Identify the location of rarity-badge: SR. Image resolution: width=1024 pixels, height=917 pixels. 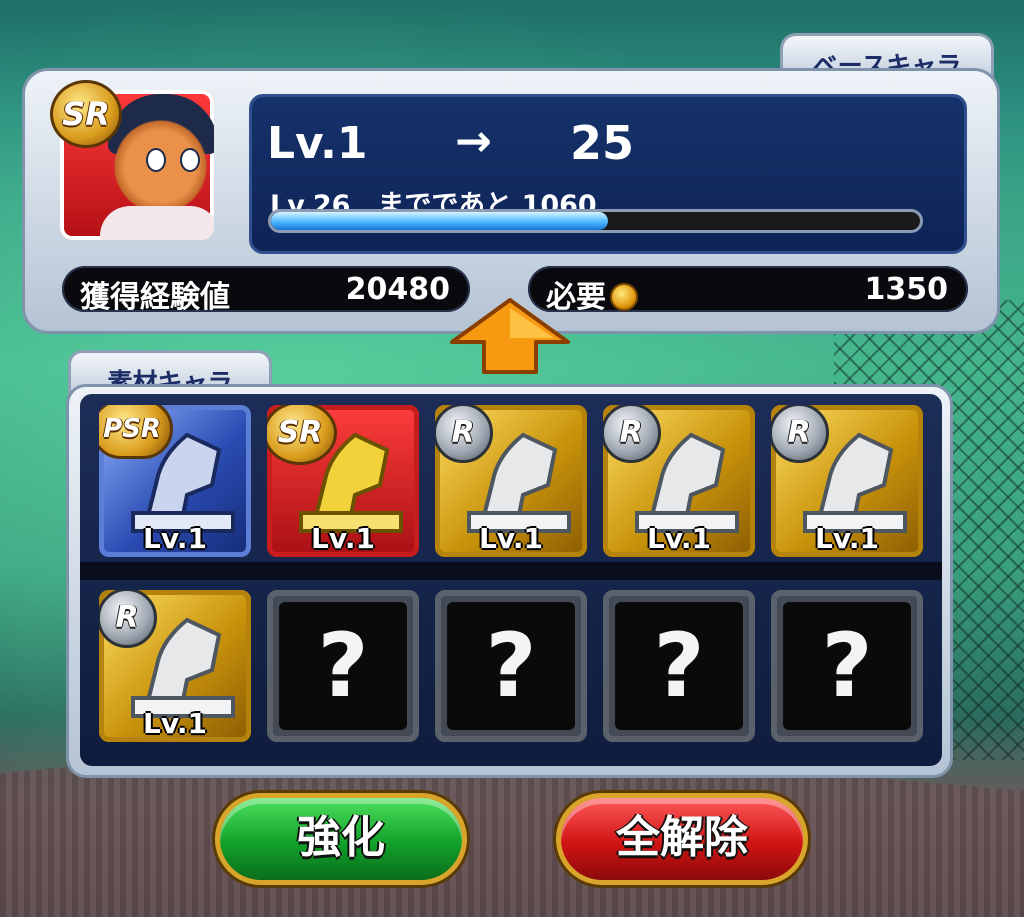
(86, 114).